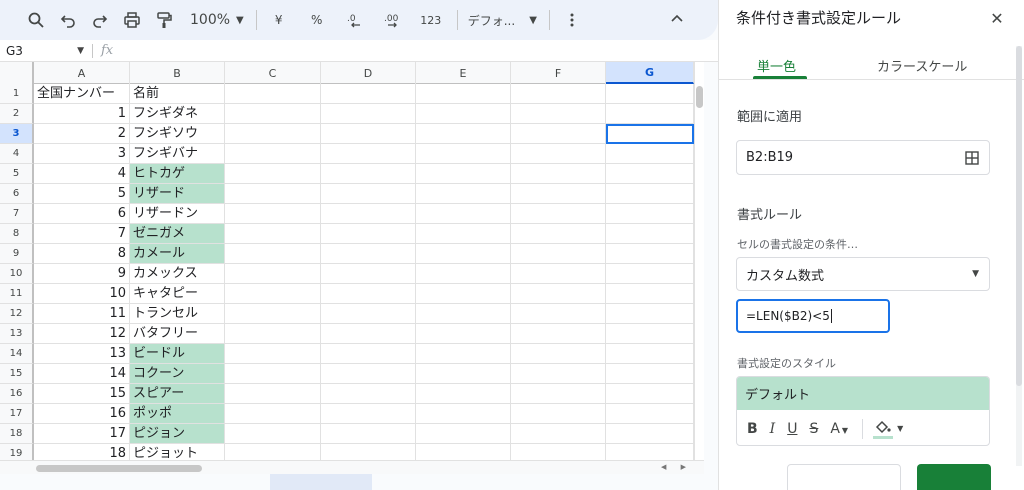 The height and width of the screenshot is (490, 1024). I want to click on row-header: 11, so click(17, 294).